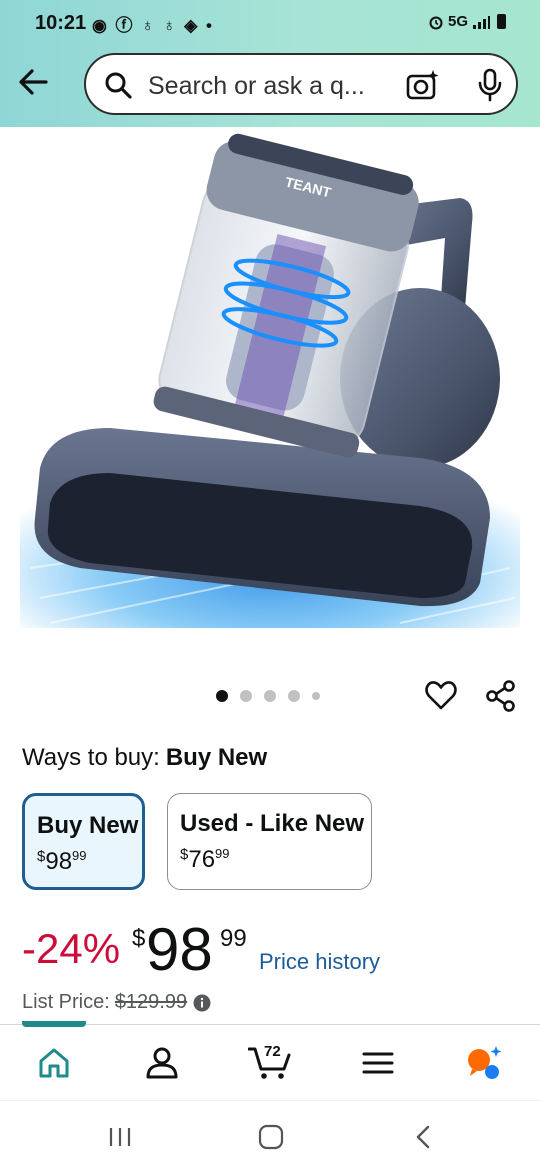 The width and height of the screenshot is (540, 1171). I want to click on network-label: 5G, so click(457, 21).